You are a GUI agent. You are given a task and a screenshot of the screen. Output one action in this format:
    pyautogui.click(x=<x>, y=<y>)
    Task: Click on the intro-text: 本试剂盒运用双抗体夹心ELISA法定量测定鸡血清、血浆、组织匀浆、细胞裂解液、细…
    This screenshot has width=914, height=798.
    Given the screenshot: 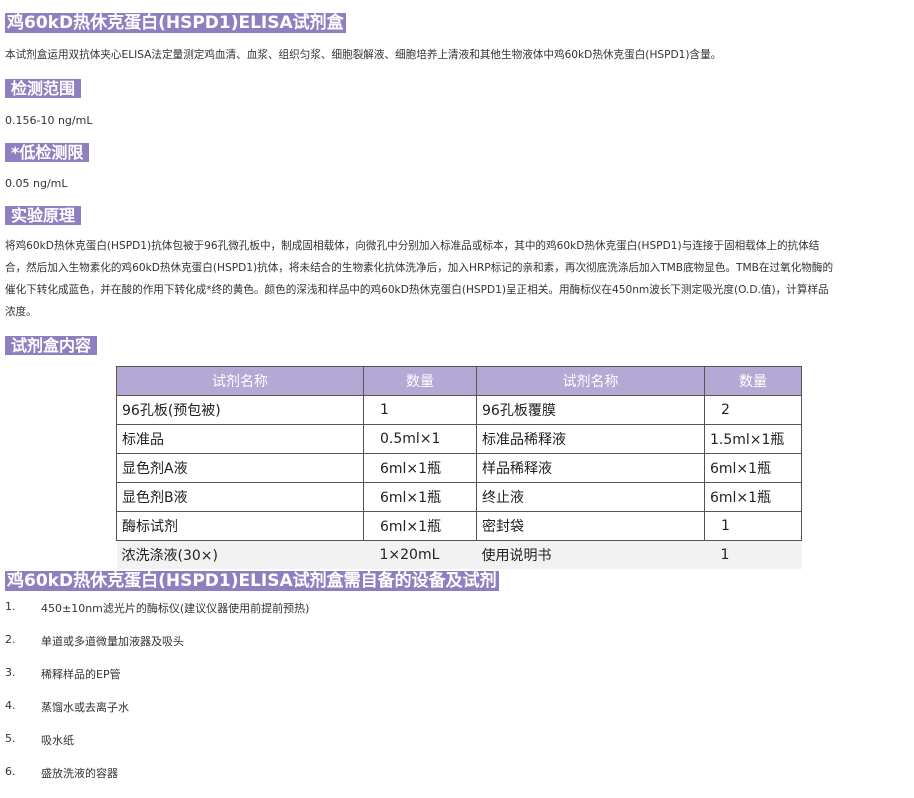 What is the action you would take?
    pyautogui.click(x=363, y=55)
    